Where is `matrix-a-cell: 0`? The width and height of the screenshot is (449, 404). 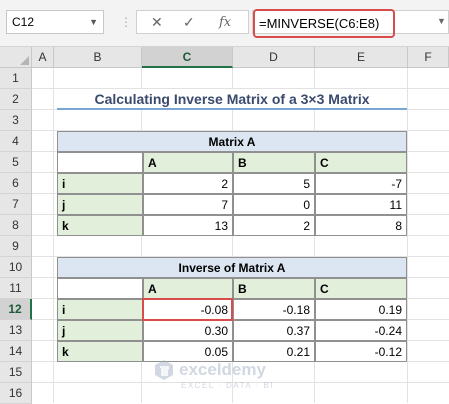 matrix-a-cell: 0 is located at coordinates (274, 204).